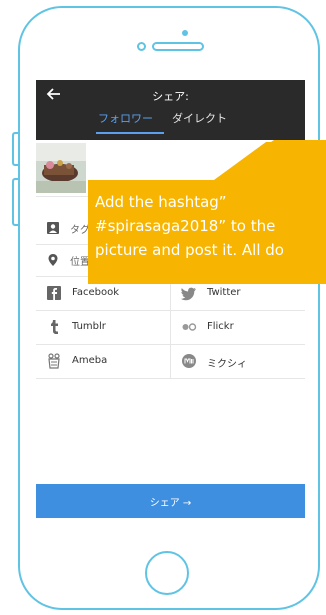 The width and height of the screenshot is (326, 615). Describe the element at coordinates (54, 293) in the screenshot. I see `facebook-icon` at that location.